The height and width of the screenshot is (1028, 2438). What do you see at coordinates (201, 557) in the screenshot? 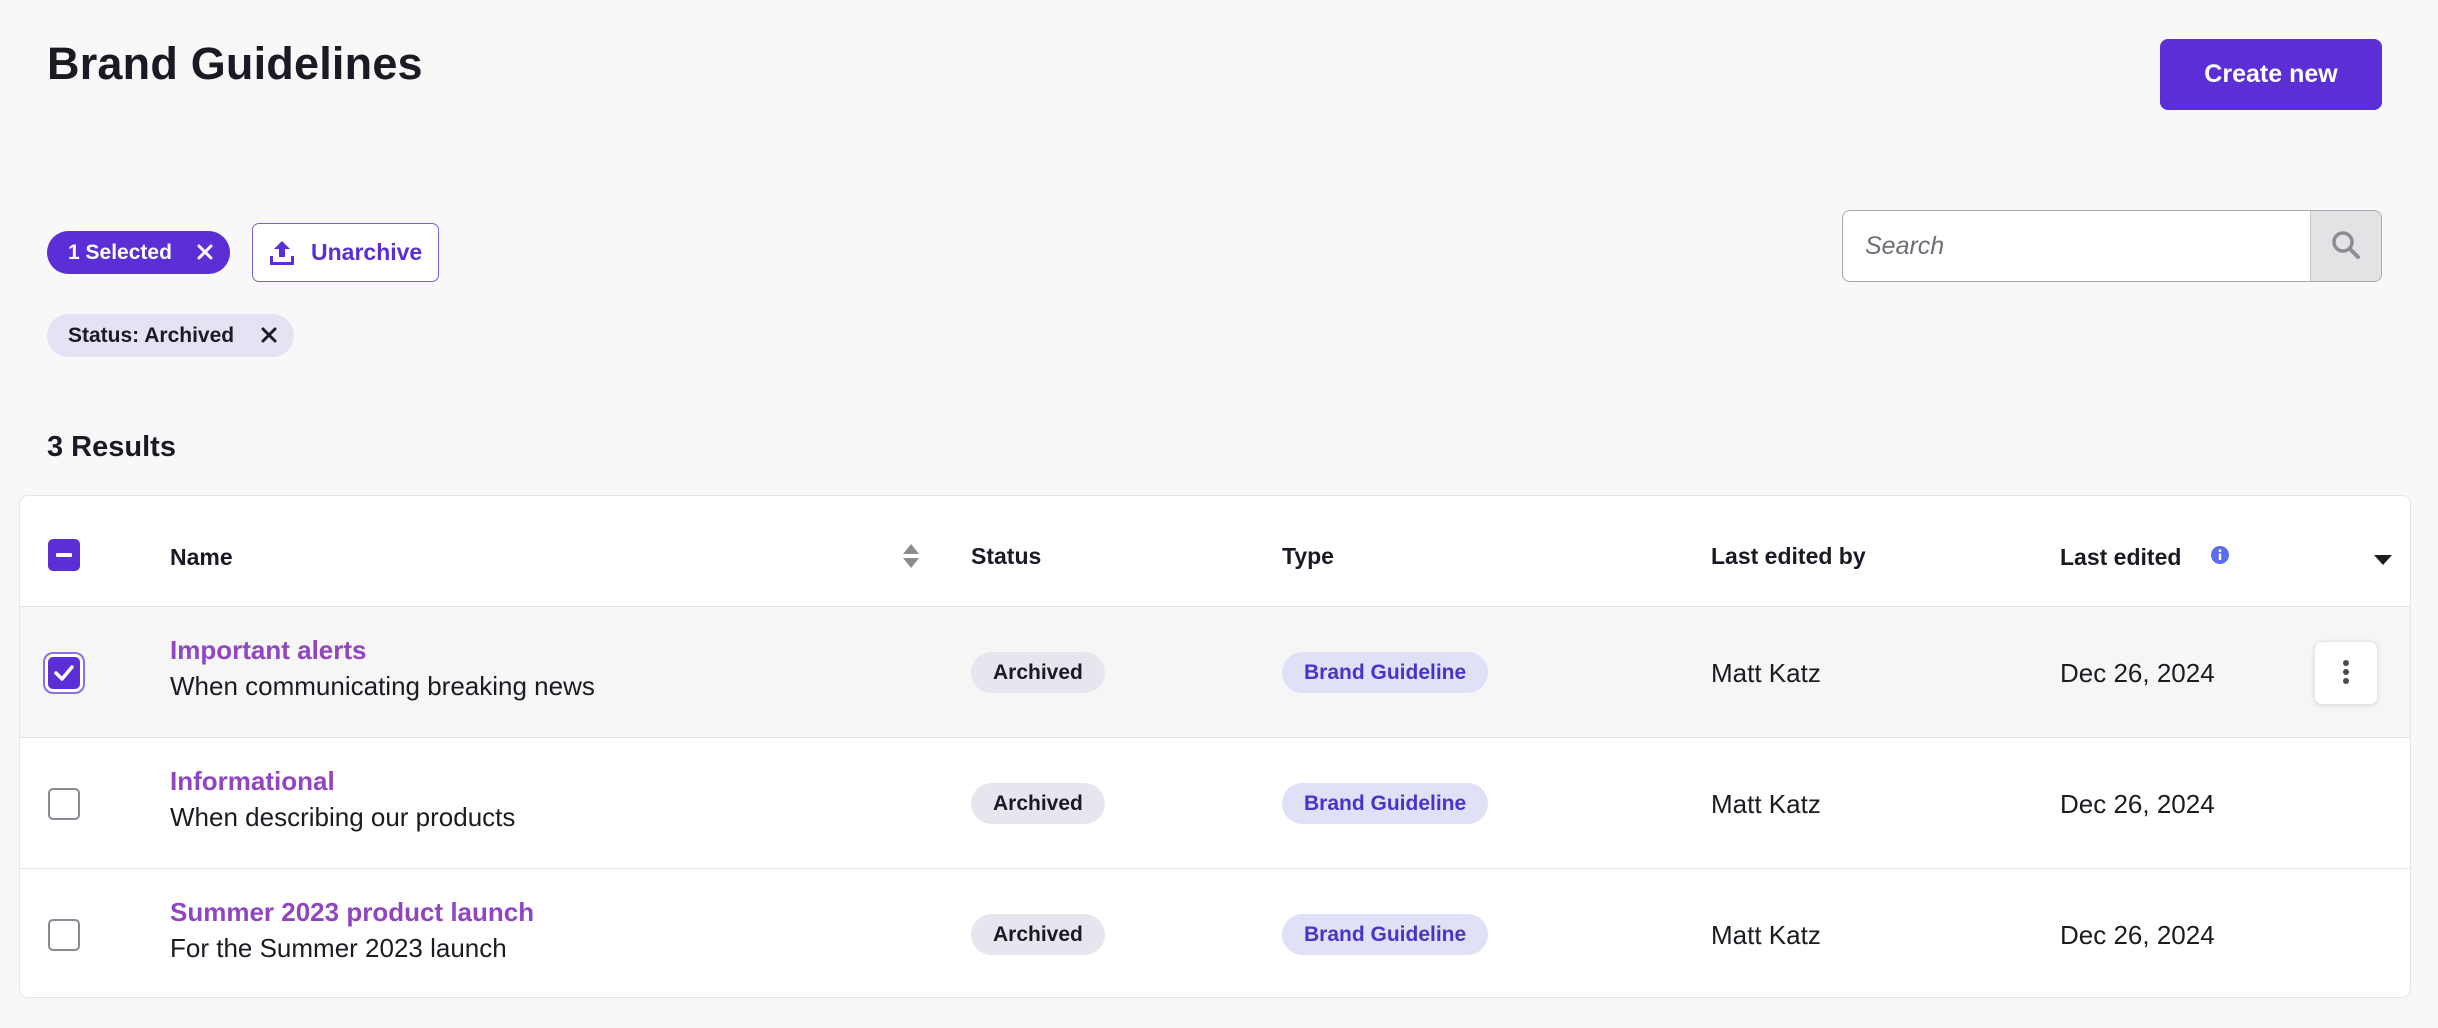
I see `column-header-name: Name` at bounding box center [201, 557].